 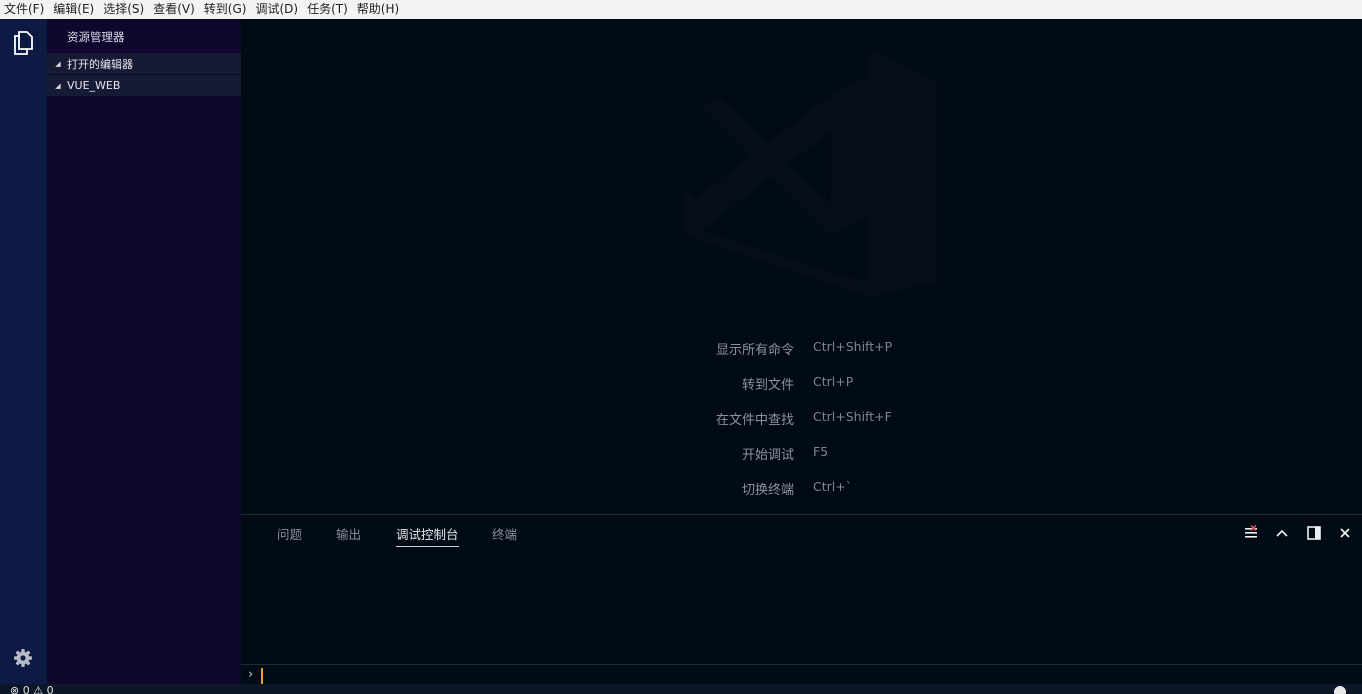 What do you see at coordinates (801, 454) in the screenshot?
I see `shortcut-row: 开始调试 F5` at bounding box center [801, 454].